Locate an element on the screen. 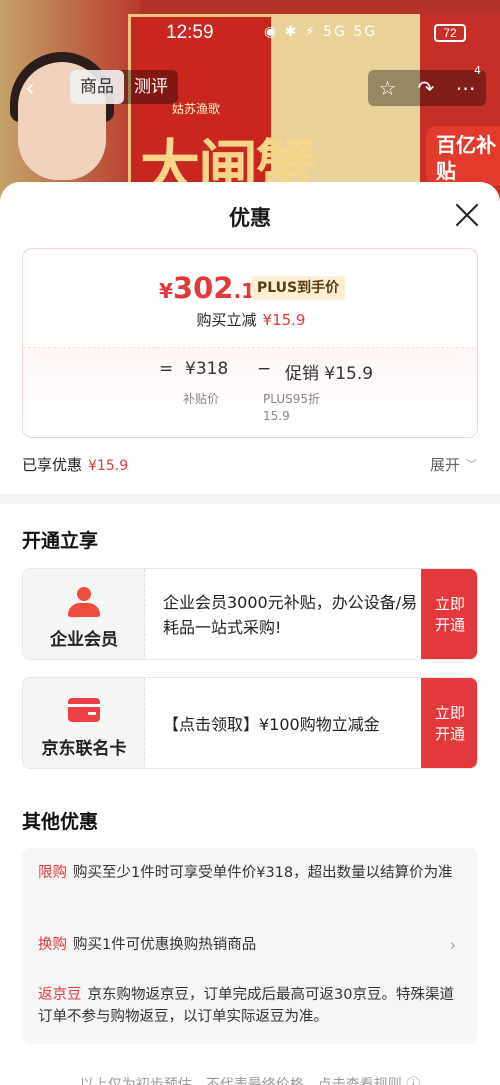 This screenshot has height=1085, width=500. nav-actions: ☆ ↷ ⋯ is located at coordinates (427, 88).